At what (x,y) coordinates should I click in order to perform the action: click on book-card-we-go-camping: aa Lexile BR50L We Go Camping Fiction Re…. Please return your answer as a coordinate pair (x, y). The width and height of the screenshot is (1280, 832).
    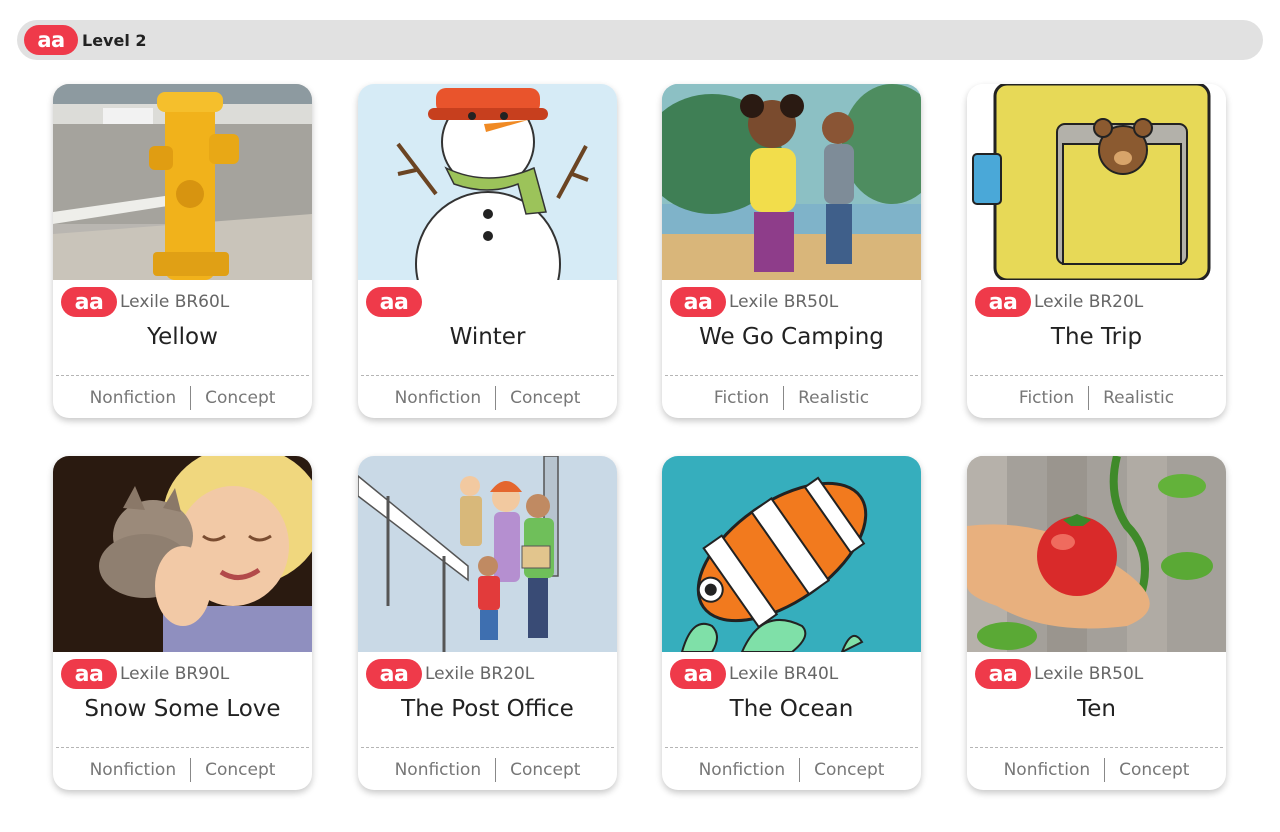
    Looking at the image, I should click on (791, 251).